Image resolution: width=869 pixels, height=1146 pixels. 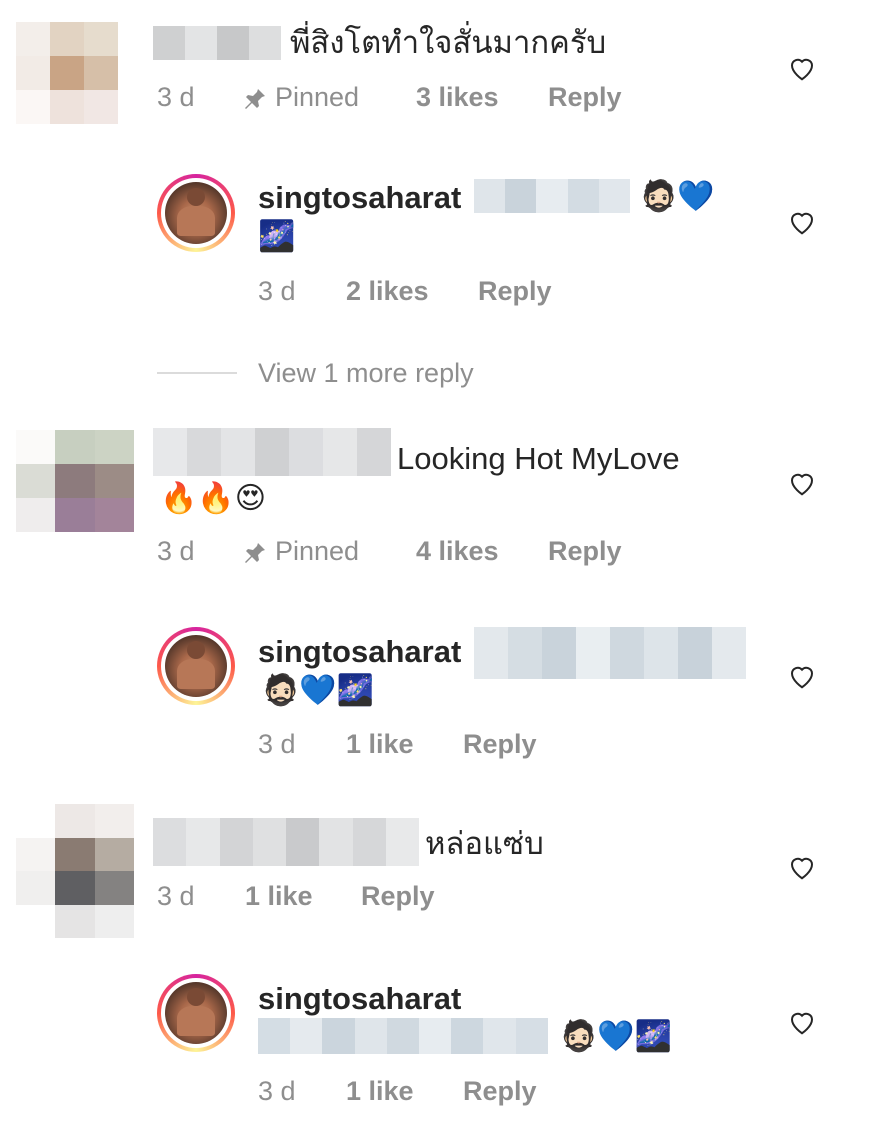 What do you see at coordinates (387, 291) in the screenshot?
I see `reply-likes-count: 2 likes` at bounding box center [387, 291].